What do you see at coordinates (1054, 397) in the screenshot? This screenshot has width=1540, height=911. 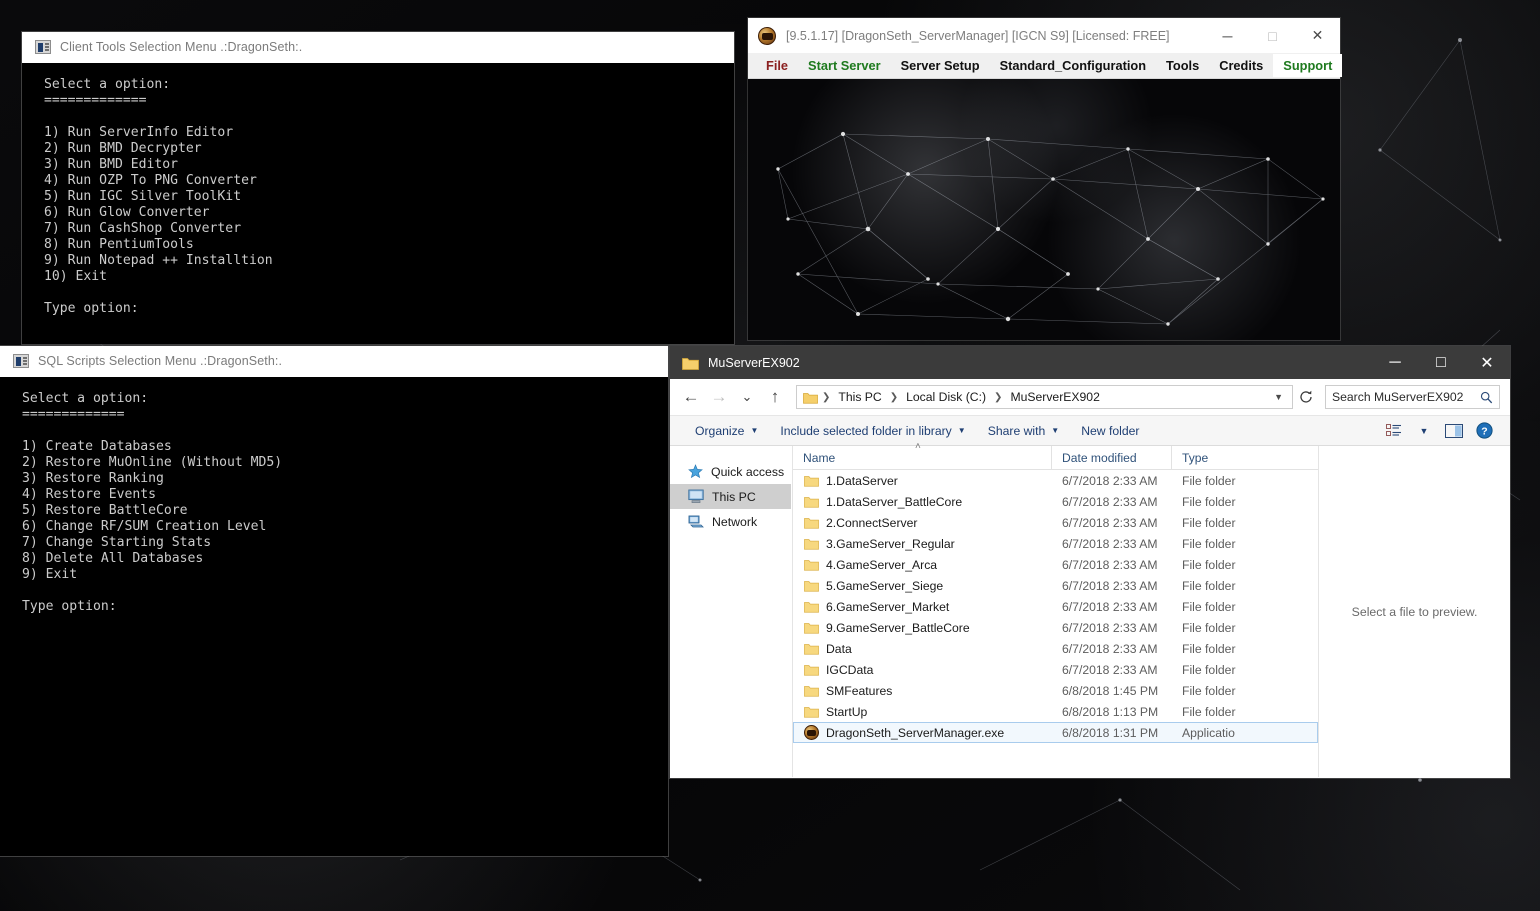 I see `breadcrumb-muserverex902: MuServerEX902` at bounding box center [1054, 397].